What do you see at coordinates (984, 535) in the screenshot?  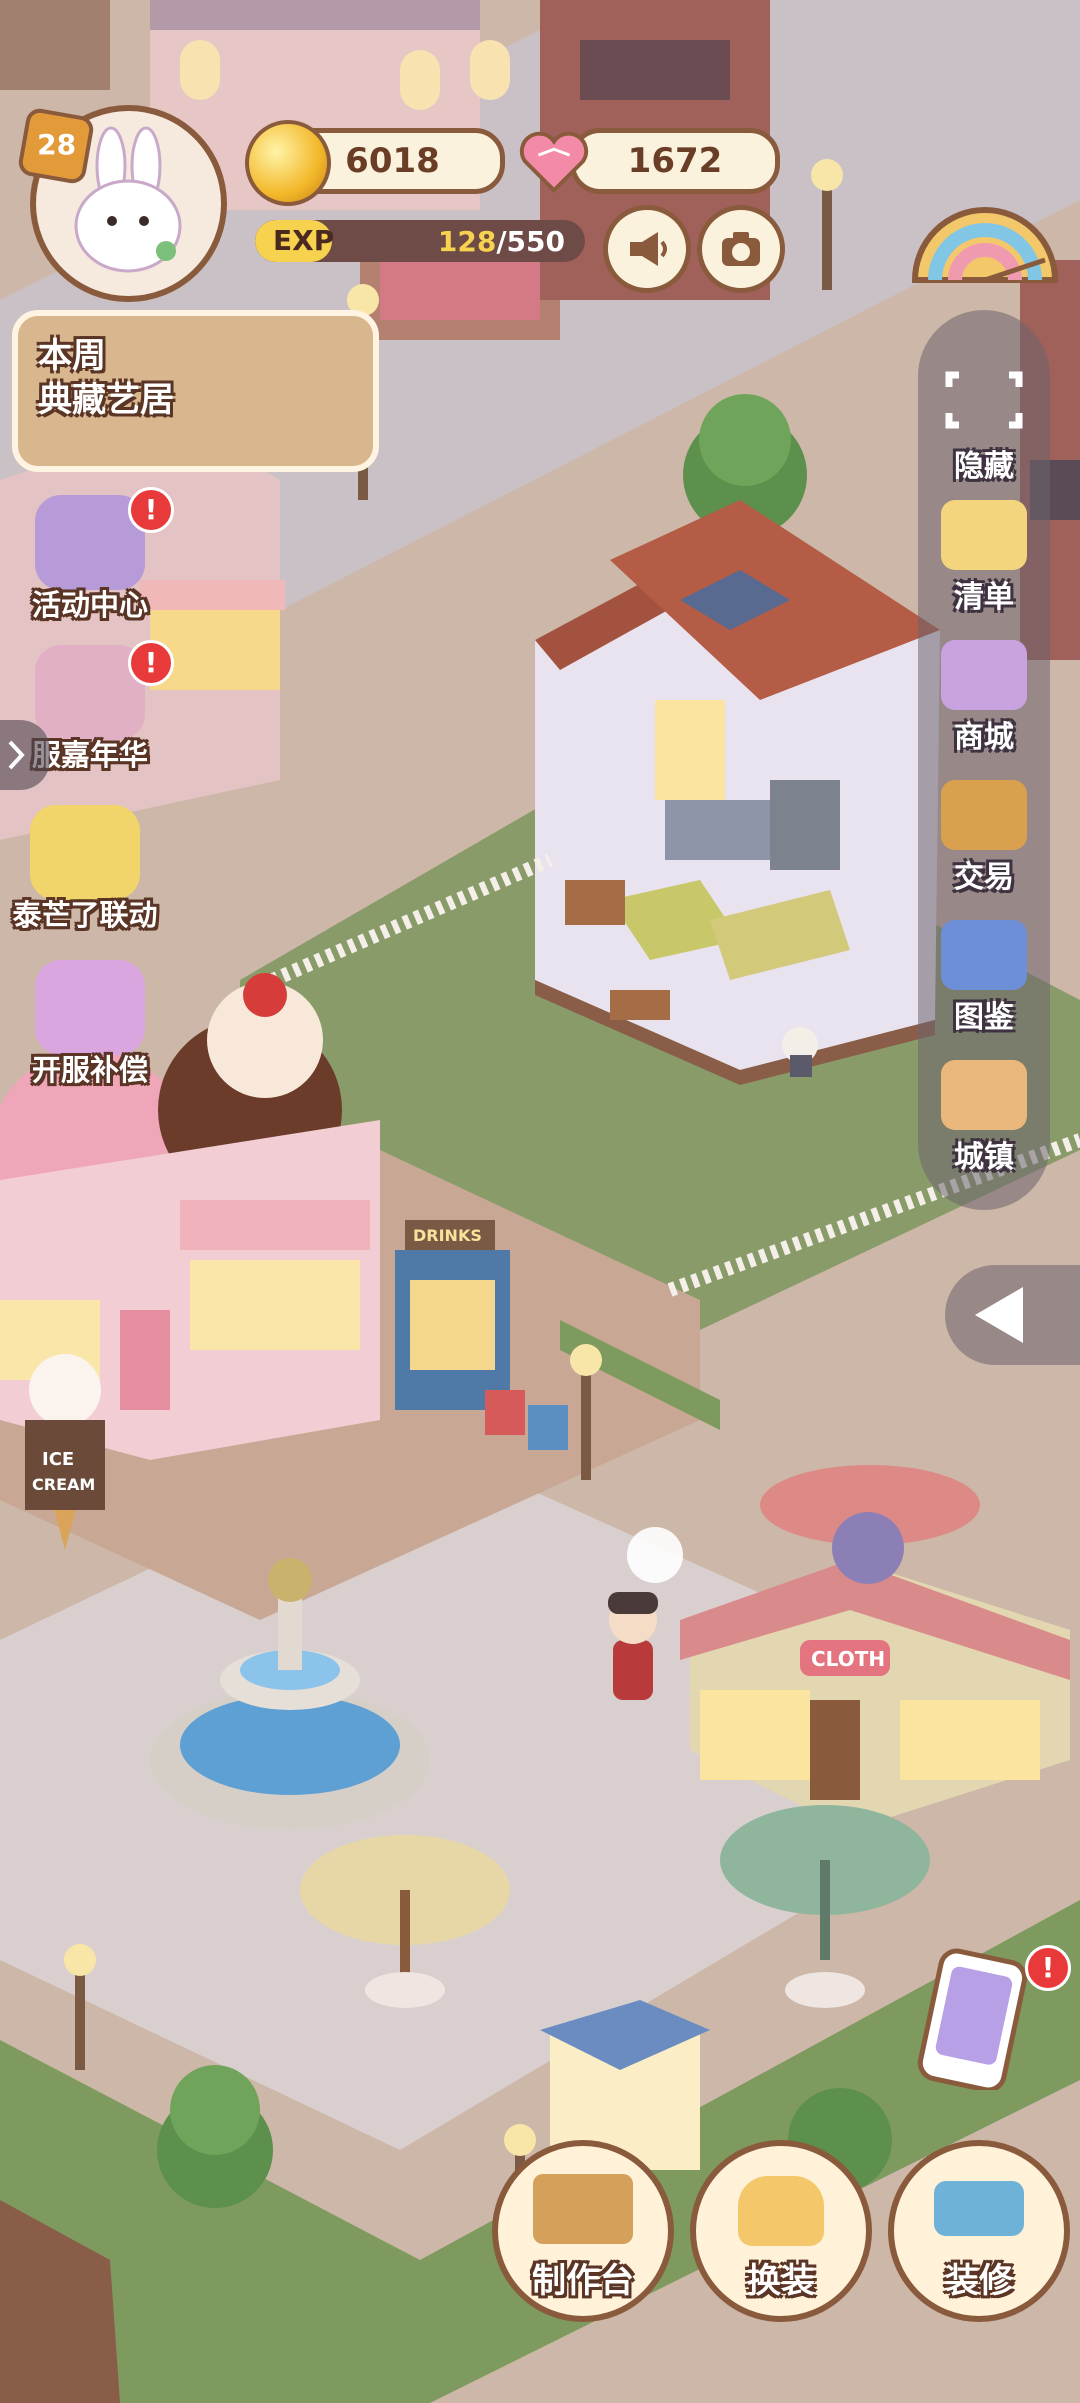 I see `checklist-icon` at bounding box center [984, 535].